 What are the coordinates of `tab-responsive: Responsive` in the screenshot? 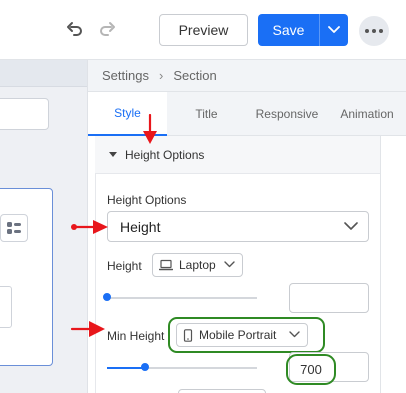 It's located at (287, 114).